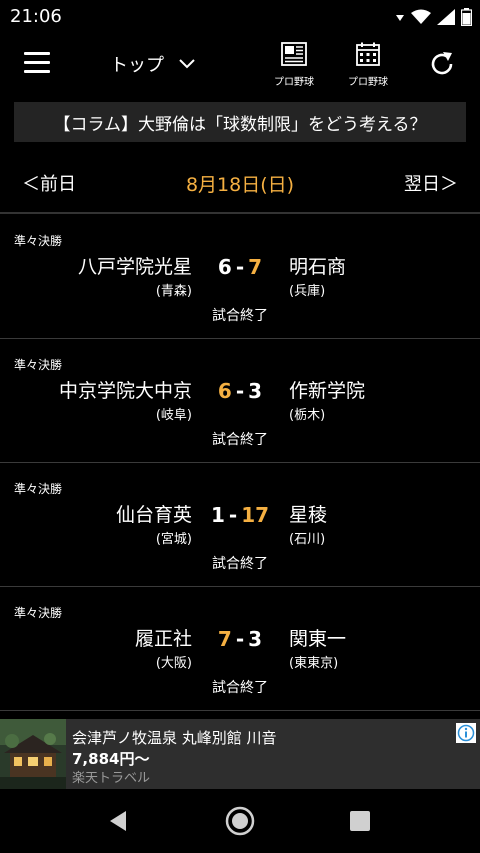  I want to click on column-banner-text: 【コラム】大野倫は「球数制限」をどう考える？, so click(240, 124).